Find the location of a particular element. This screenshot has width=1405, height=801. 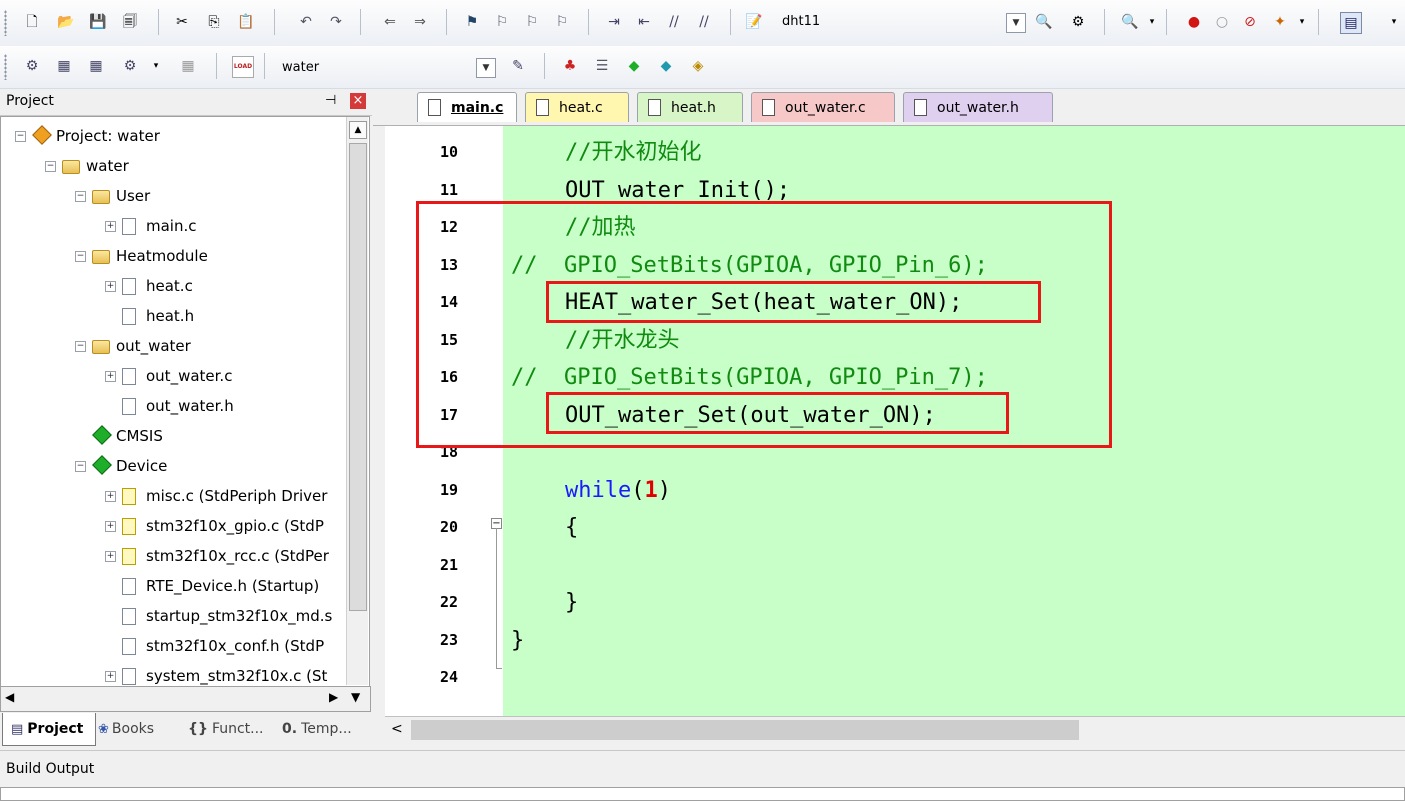

tab-main-c: main.c is located at coordinates (467, 107).